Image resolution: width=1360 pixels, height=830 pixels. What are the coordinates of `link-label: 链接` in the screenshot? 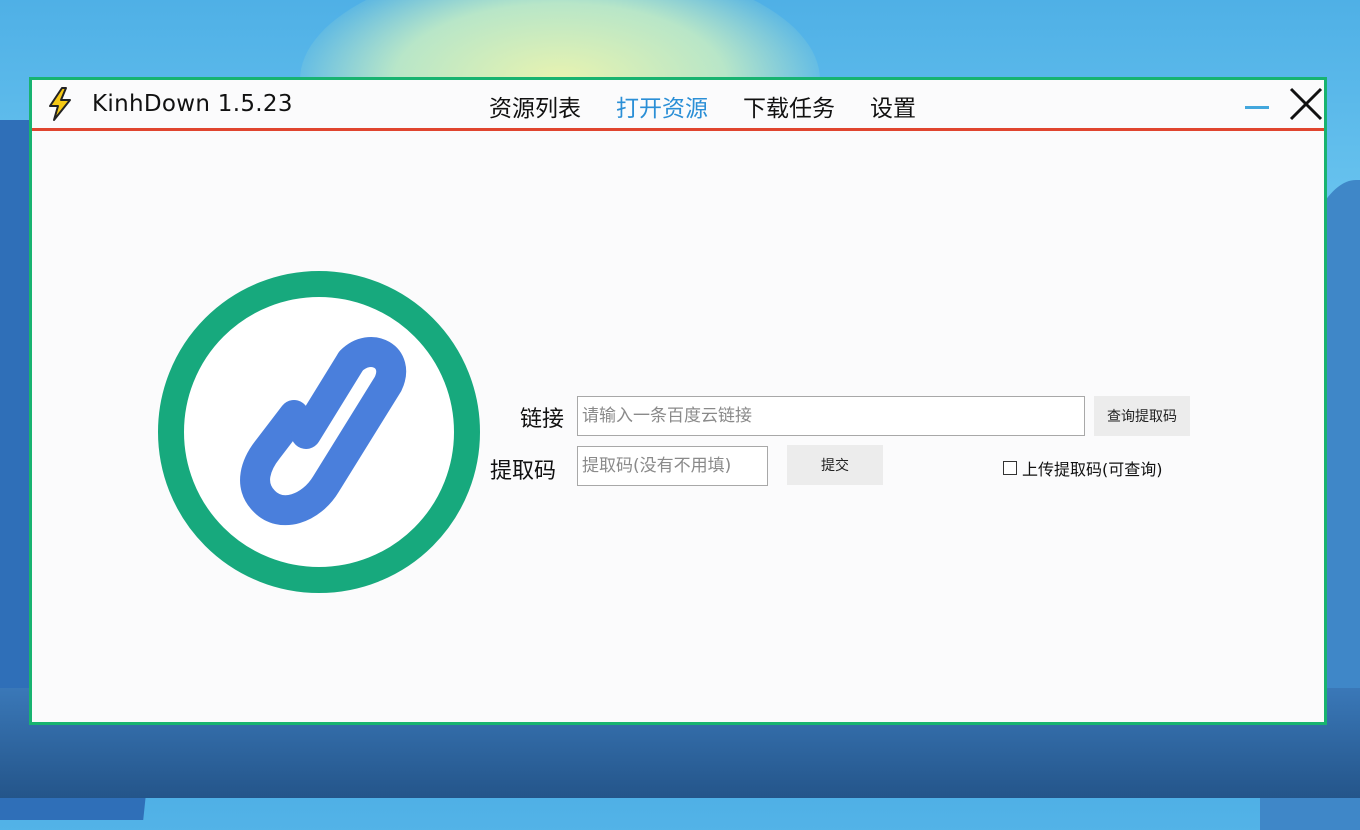 It's located at (542, 419).